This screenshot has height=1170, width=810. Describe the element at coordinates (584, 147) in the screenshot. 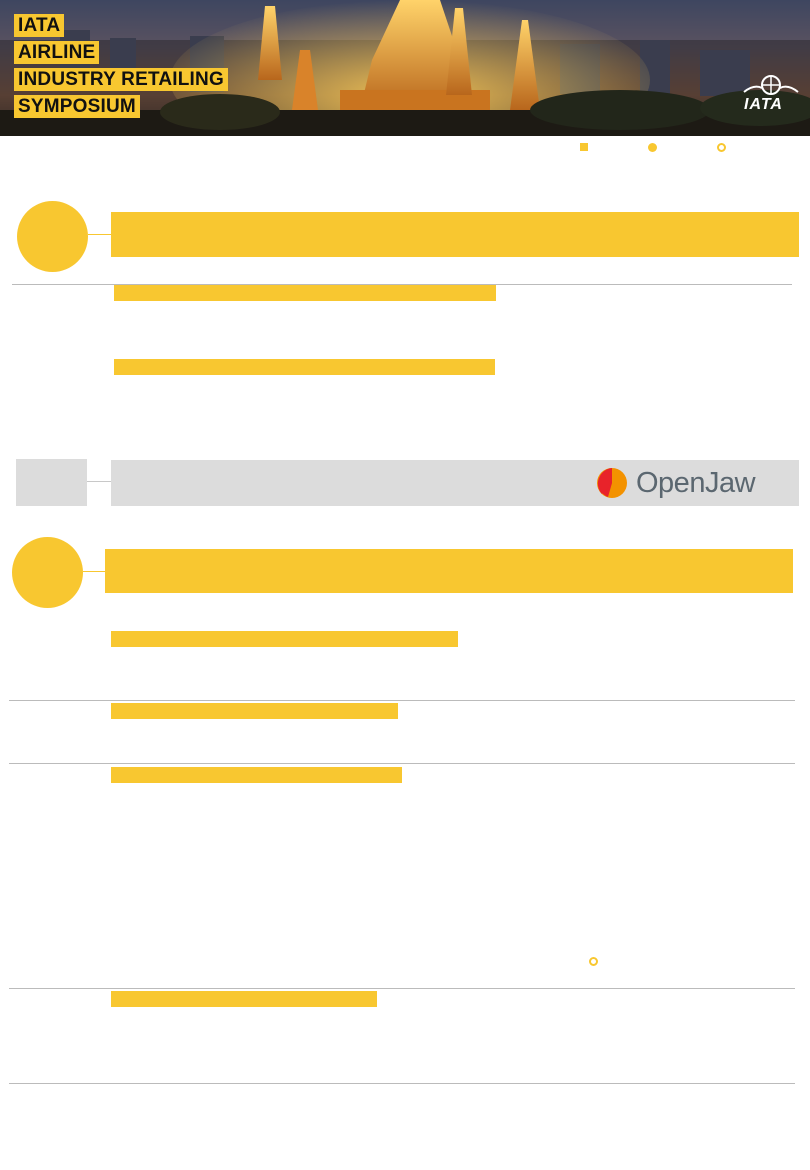

I see `square-marker-icon` at that location.